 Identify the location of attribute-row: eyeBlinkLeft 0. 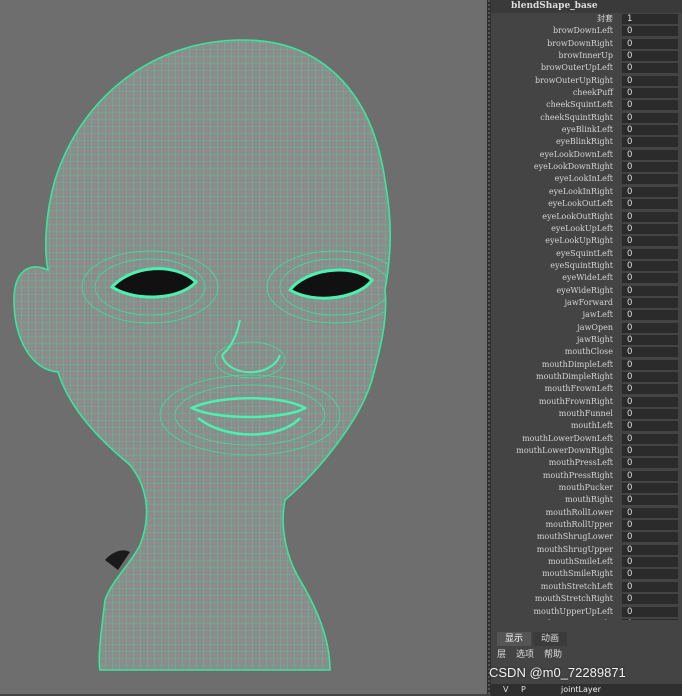
(586, 130).